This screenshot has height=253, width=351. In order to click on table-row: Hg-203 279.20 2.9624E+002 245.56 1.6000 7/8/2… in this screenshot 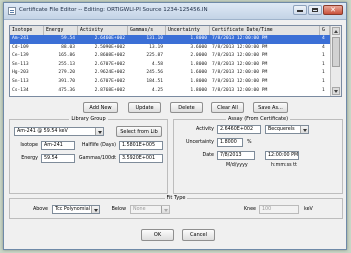, I will do `click(170, 73)`.